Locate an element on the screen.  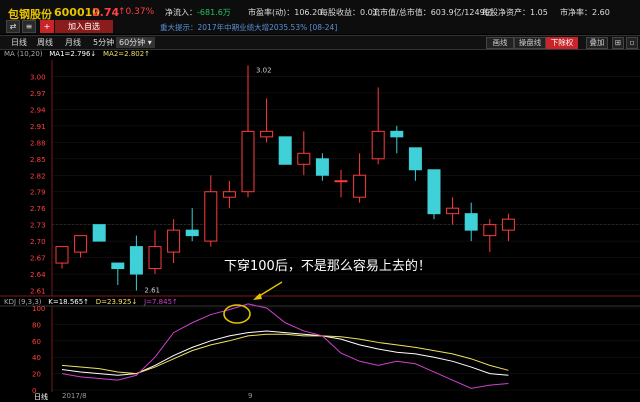
kdj-tick-label: 60 is located at coordinates (36, 342).